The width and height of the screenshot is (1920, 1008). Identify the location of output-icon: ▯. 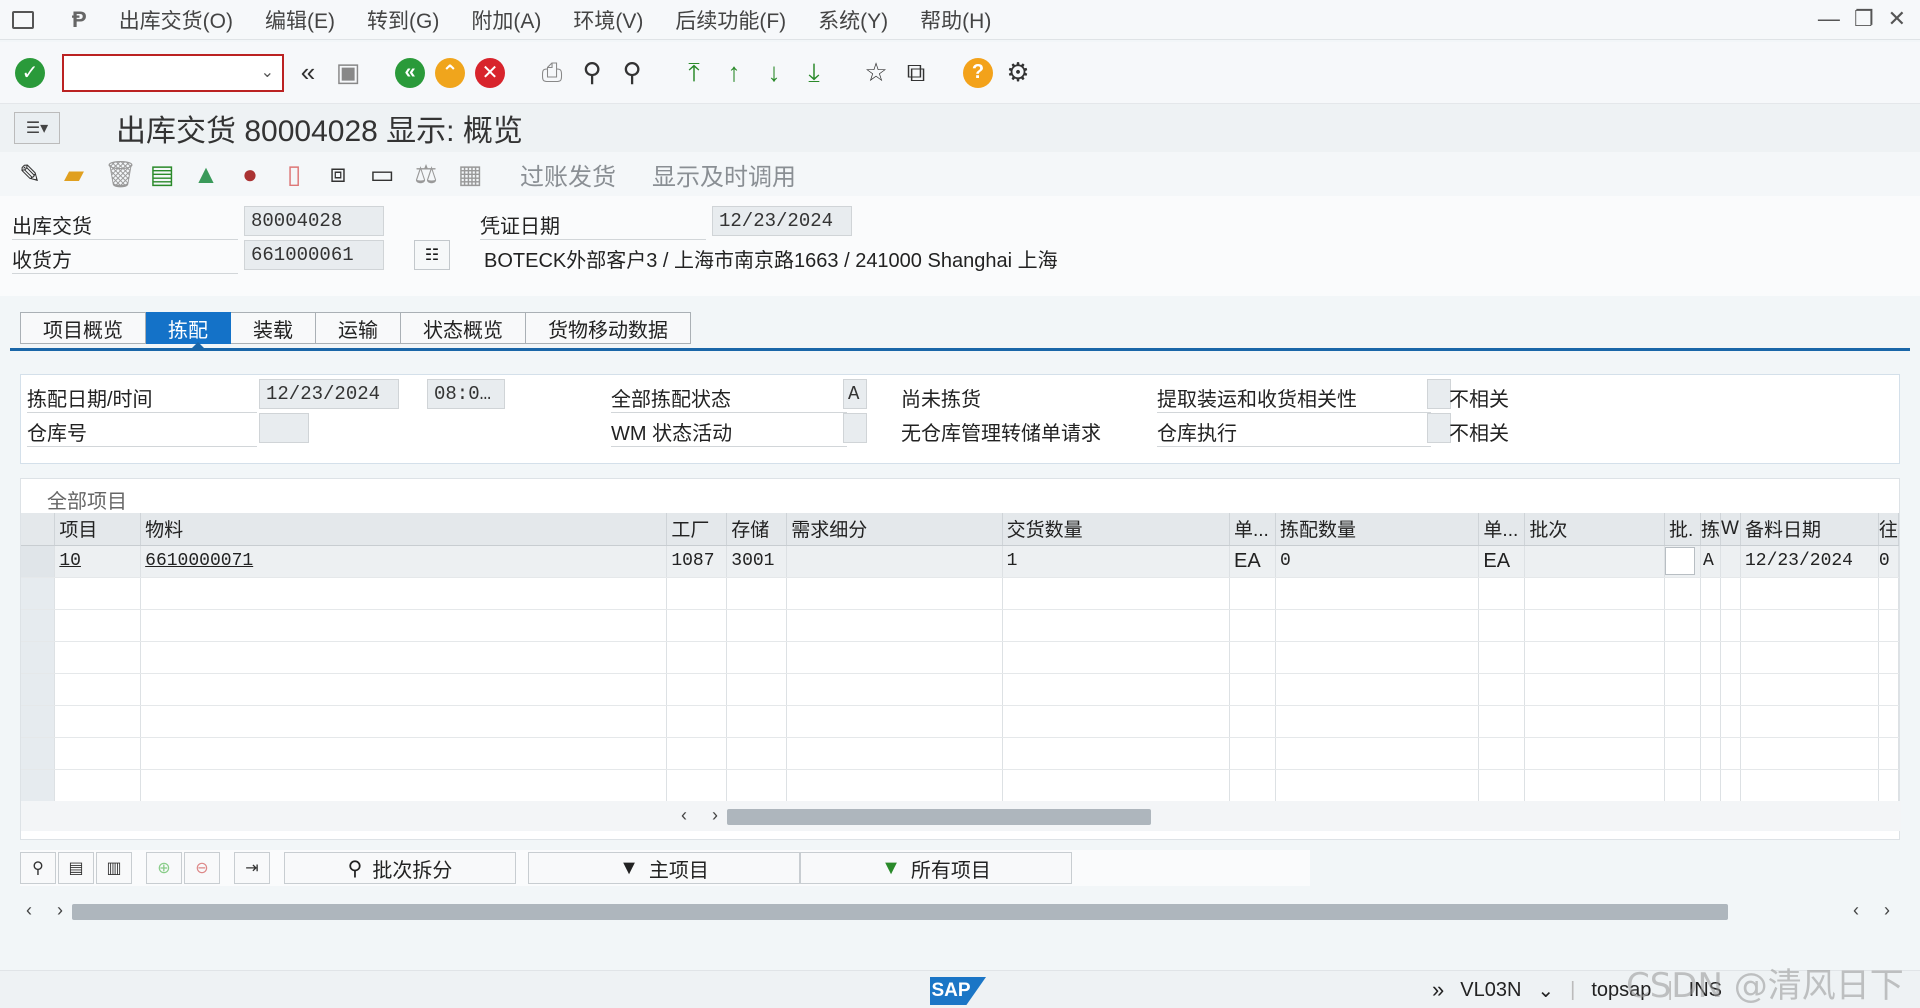
(294, 173).